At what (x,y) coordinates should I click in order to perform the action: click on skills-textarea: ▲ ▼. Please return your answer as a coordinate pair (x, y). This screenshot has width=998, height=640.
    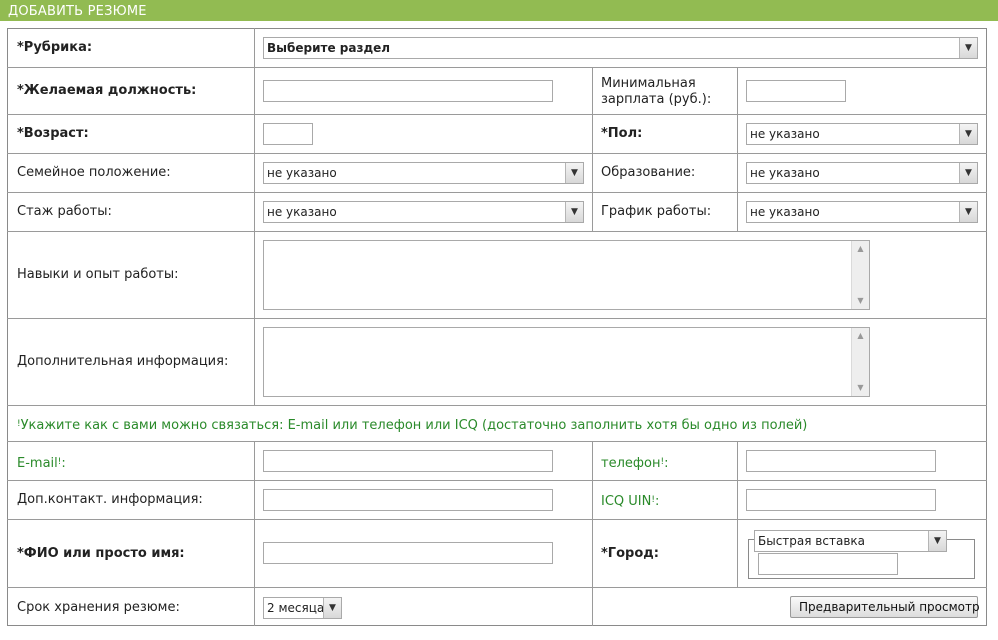
    Looking at the image, I should click on (566, 275).